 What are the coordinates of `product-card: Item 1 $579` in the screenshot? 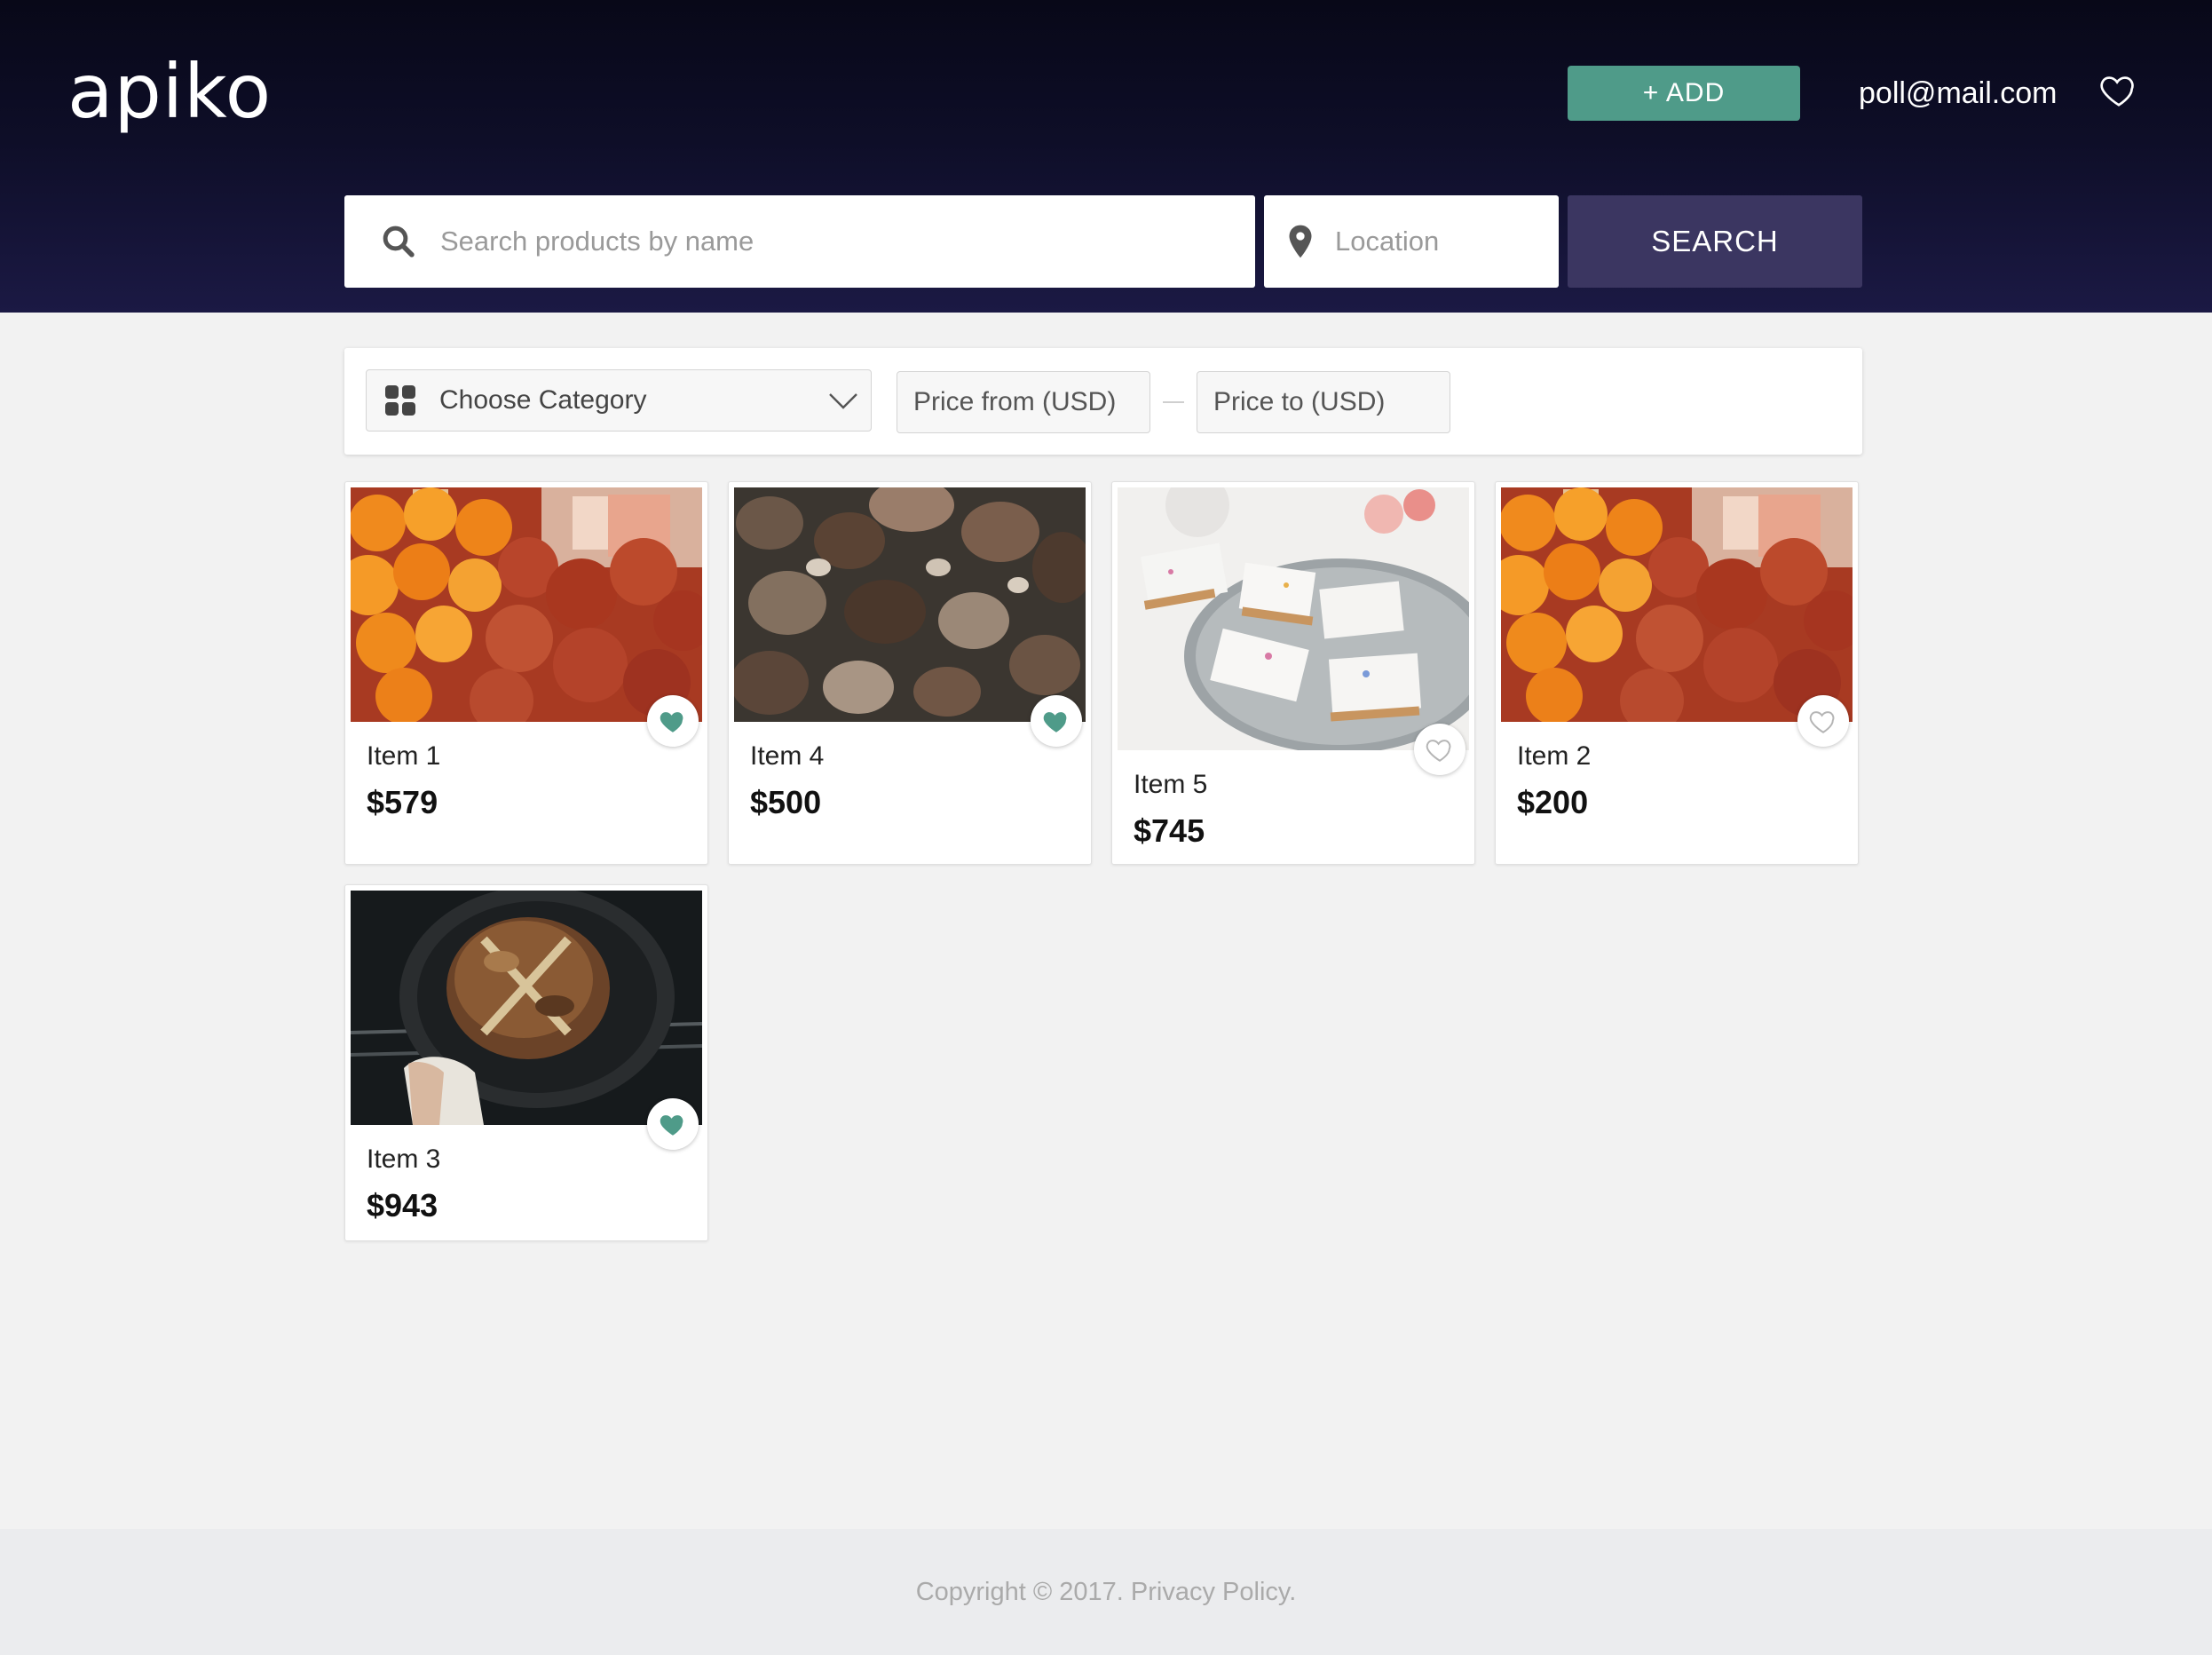 It's located at (526, 673).